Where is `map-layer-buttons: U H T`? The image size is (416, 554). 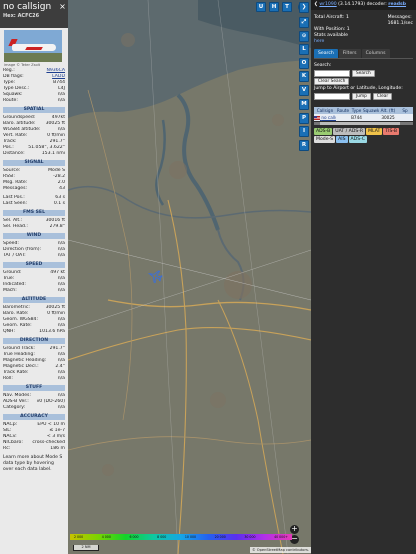
map-layer-buttons: U H T is located at coordinates (274, 7).